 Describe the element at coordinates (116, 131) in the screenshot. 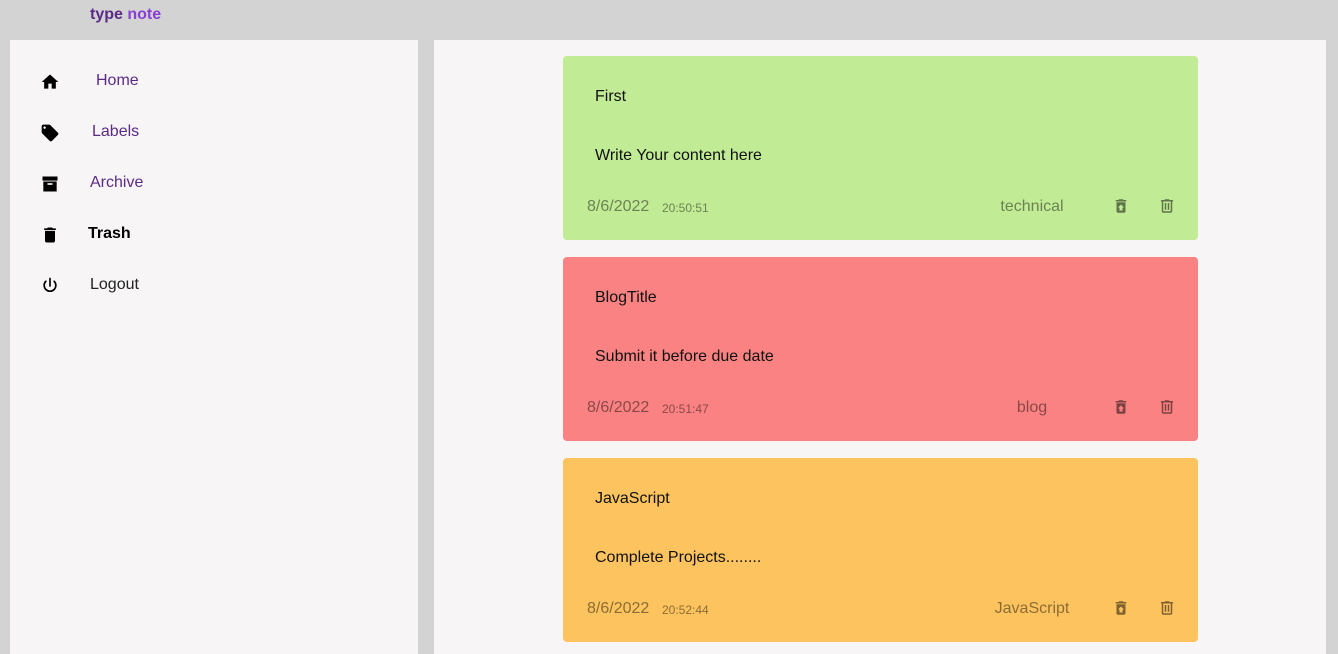

I see `sidebar-item-label: Labels` at that location.